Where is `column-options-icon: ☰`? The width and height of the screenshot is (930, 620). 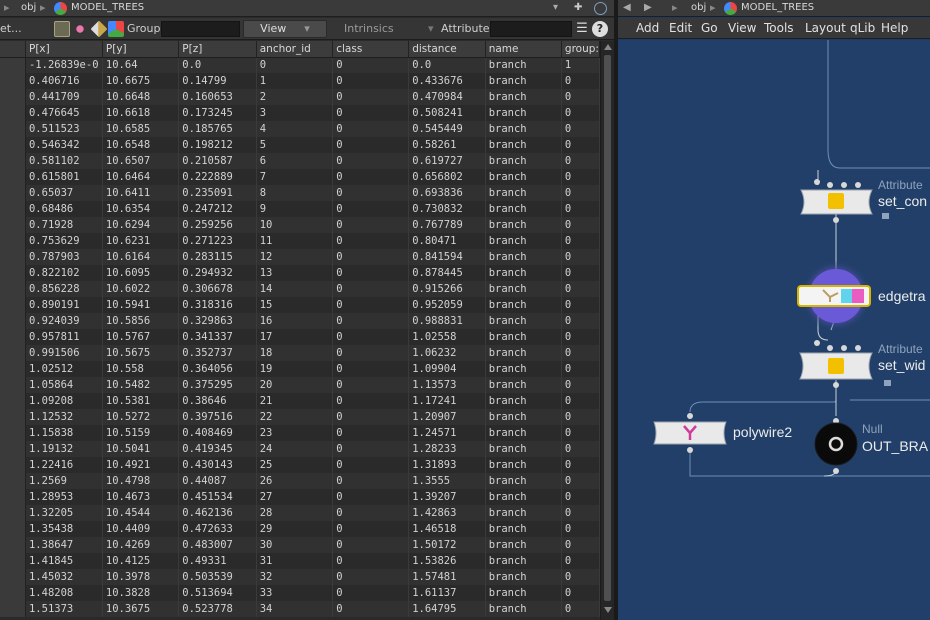 column-options-icon: ☰ is located at coordinates (582, 29).